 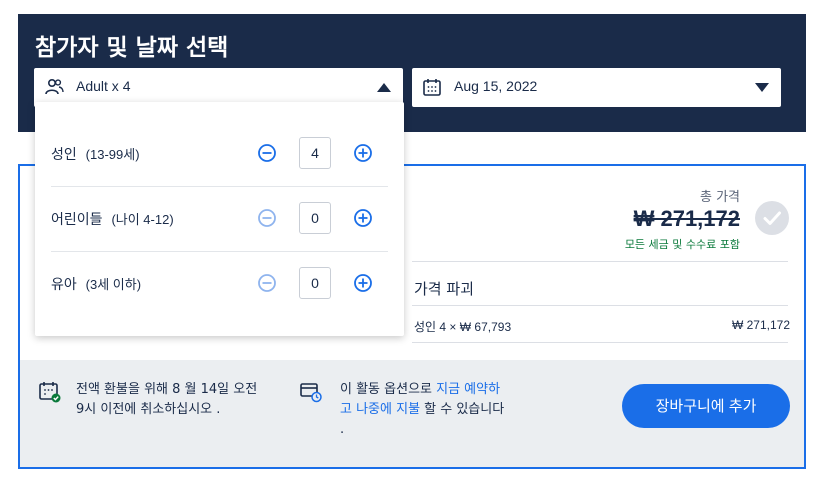 I want to click on caret-up-icon, so click(x=384, y=87).